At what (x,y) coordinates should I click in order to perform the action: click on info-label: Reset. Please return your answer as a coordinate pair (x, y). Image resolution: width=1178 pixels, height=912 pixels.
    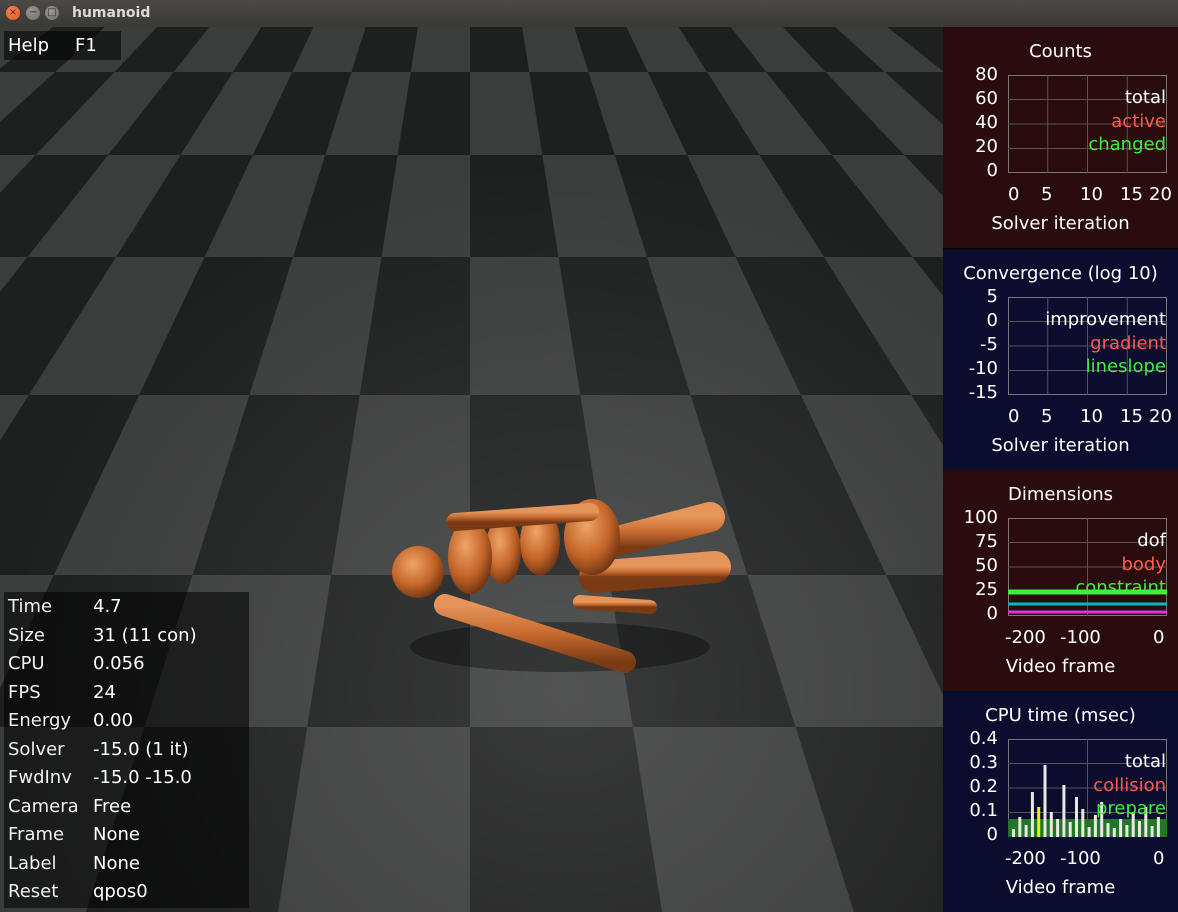
    Looking at the image, I should click on (33, 891).